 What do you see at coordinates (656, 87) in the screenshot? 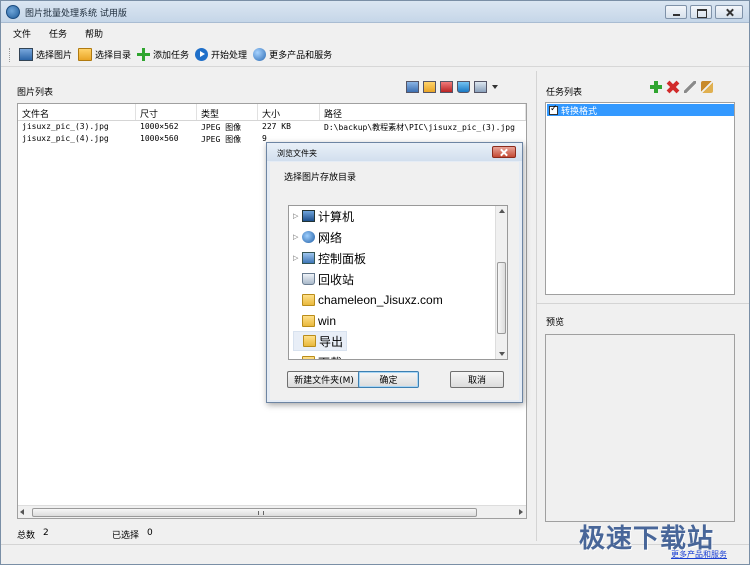
I see `add-task-icon` at bounding box center [656, 87].